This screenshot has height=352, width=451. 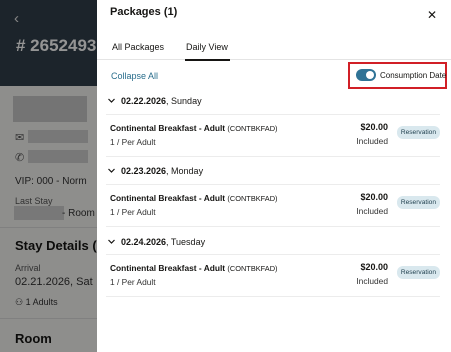 I want to click on date-group-header: 02.22.2026, Sunday, so click(x=274, y=103).